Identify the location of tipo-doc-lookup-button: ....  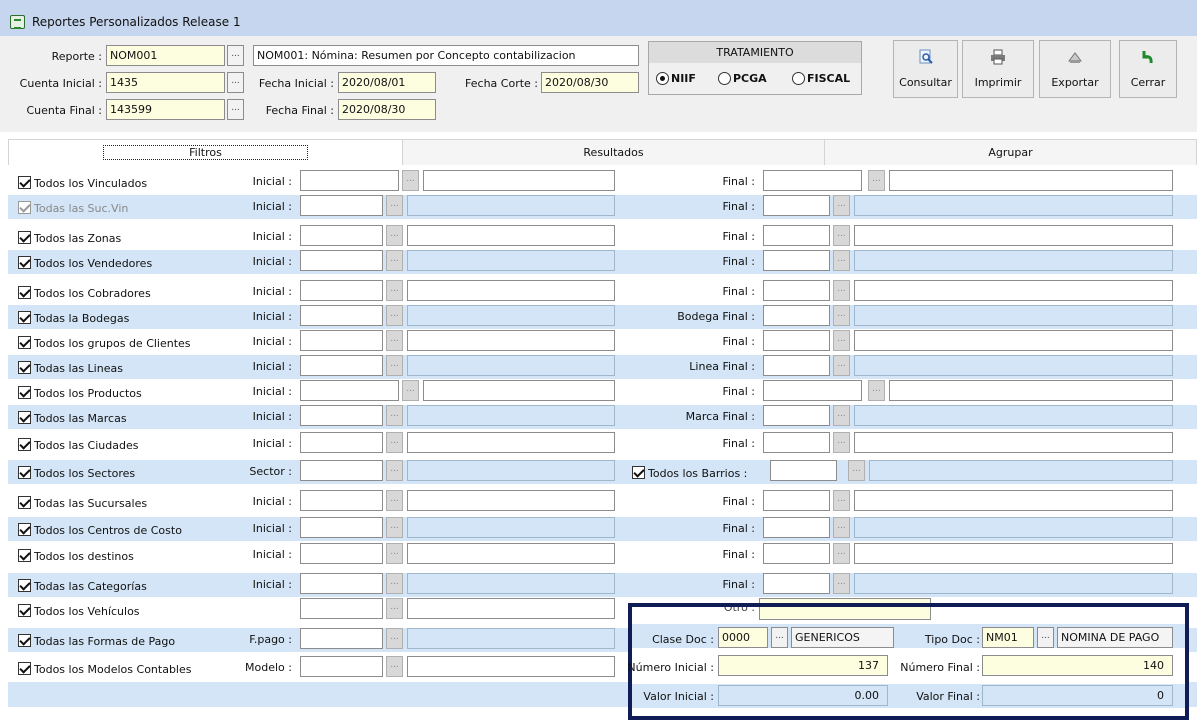
(1045, 637).